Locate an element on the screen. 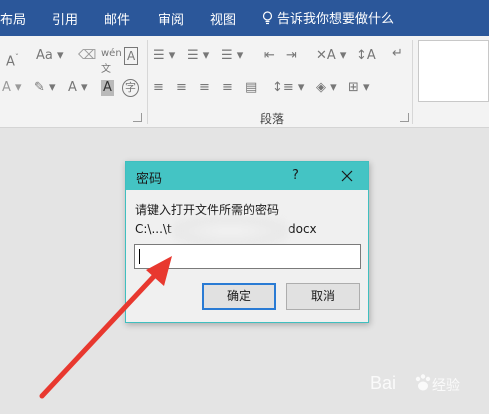  align-left-icon: ≡ is located at coordinates (158, 88).